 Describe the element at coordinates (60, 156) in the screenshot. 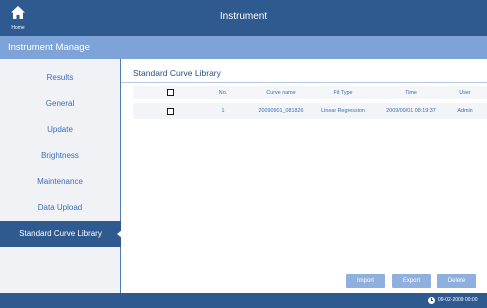

I see `sidebar-item-brightness: Brightness` at that location.